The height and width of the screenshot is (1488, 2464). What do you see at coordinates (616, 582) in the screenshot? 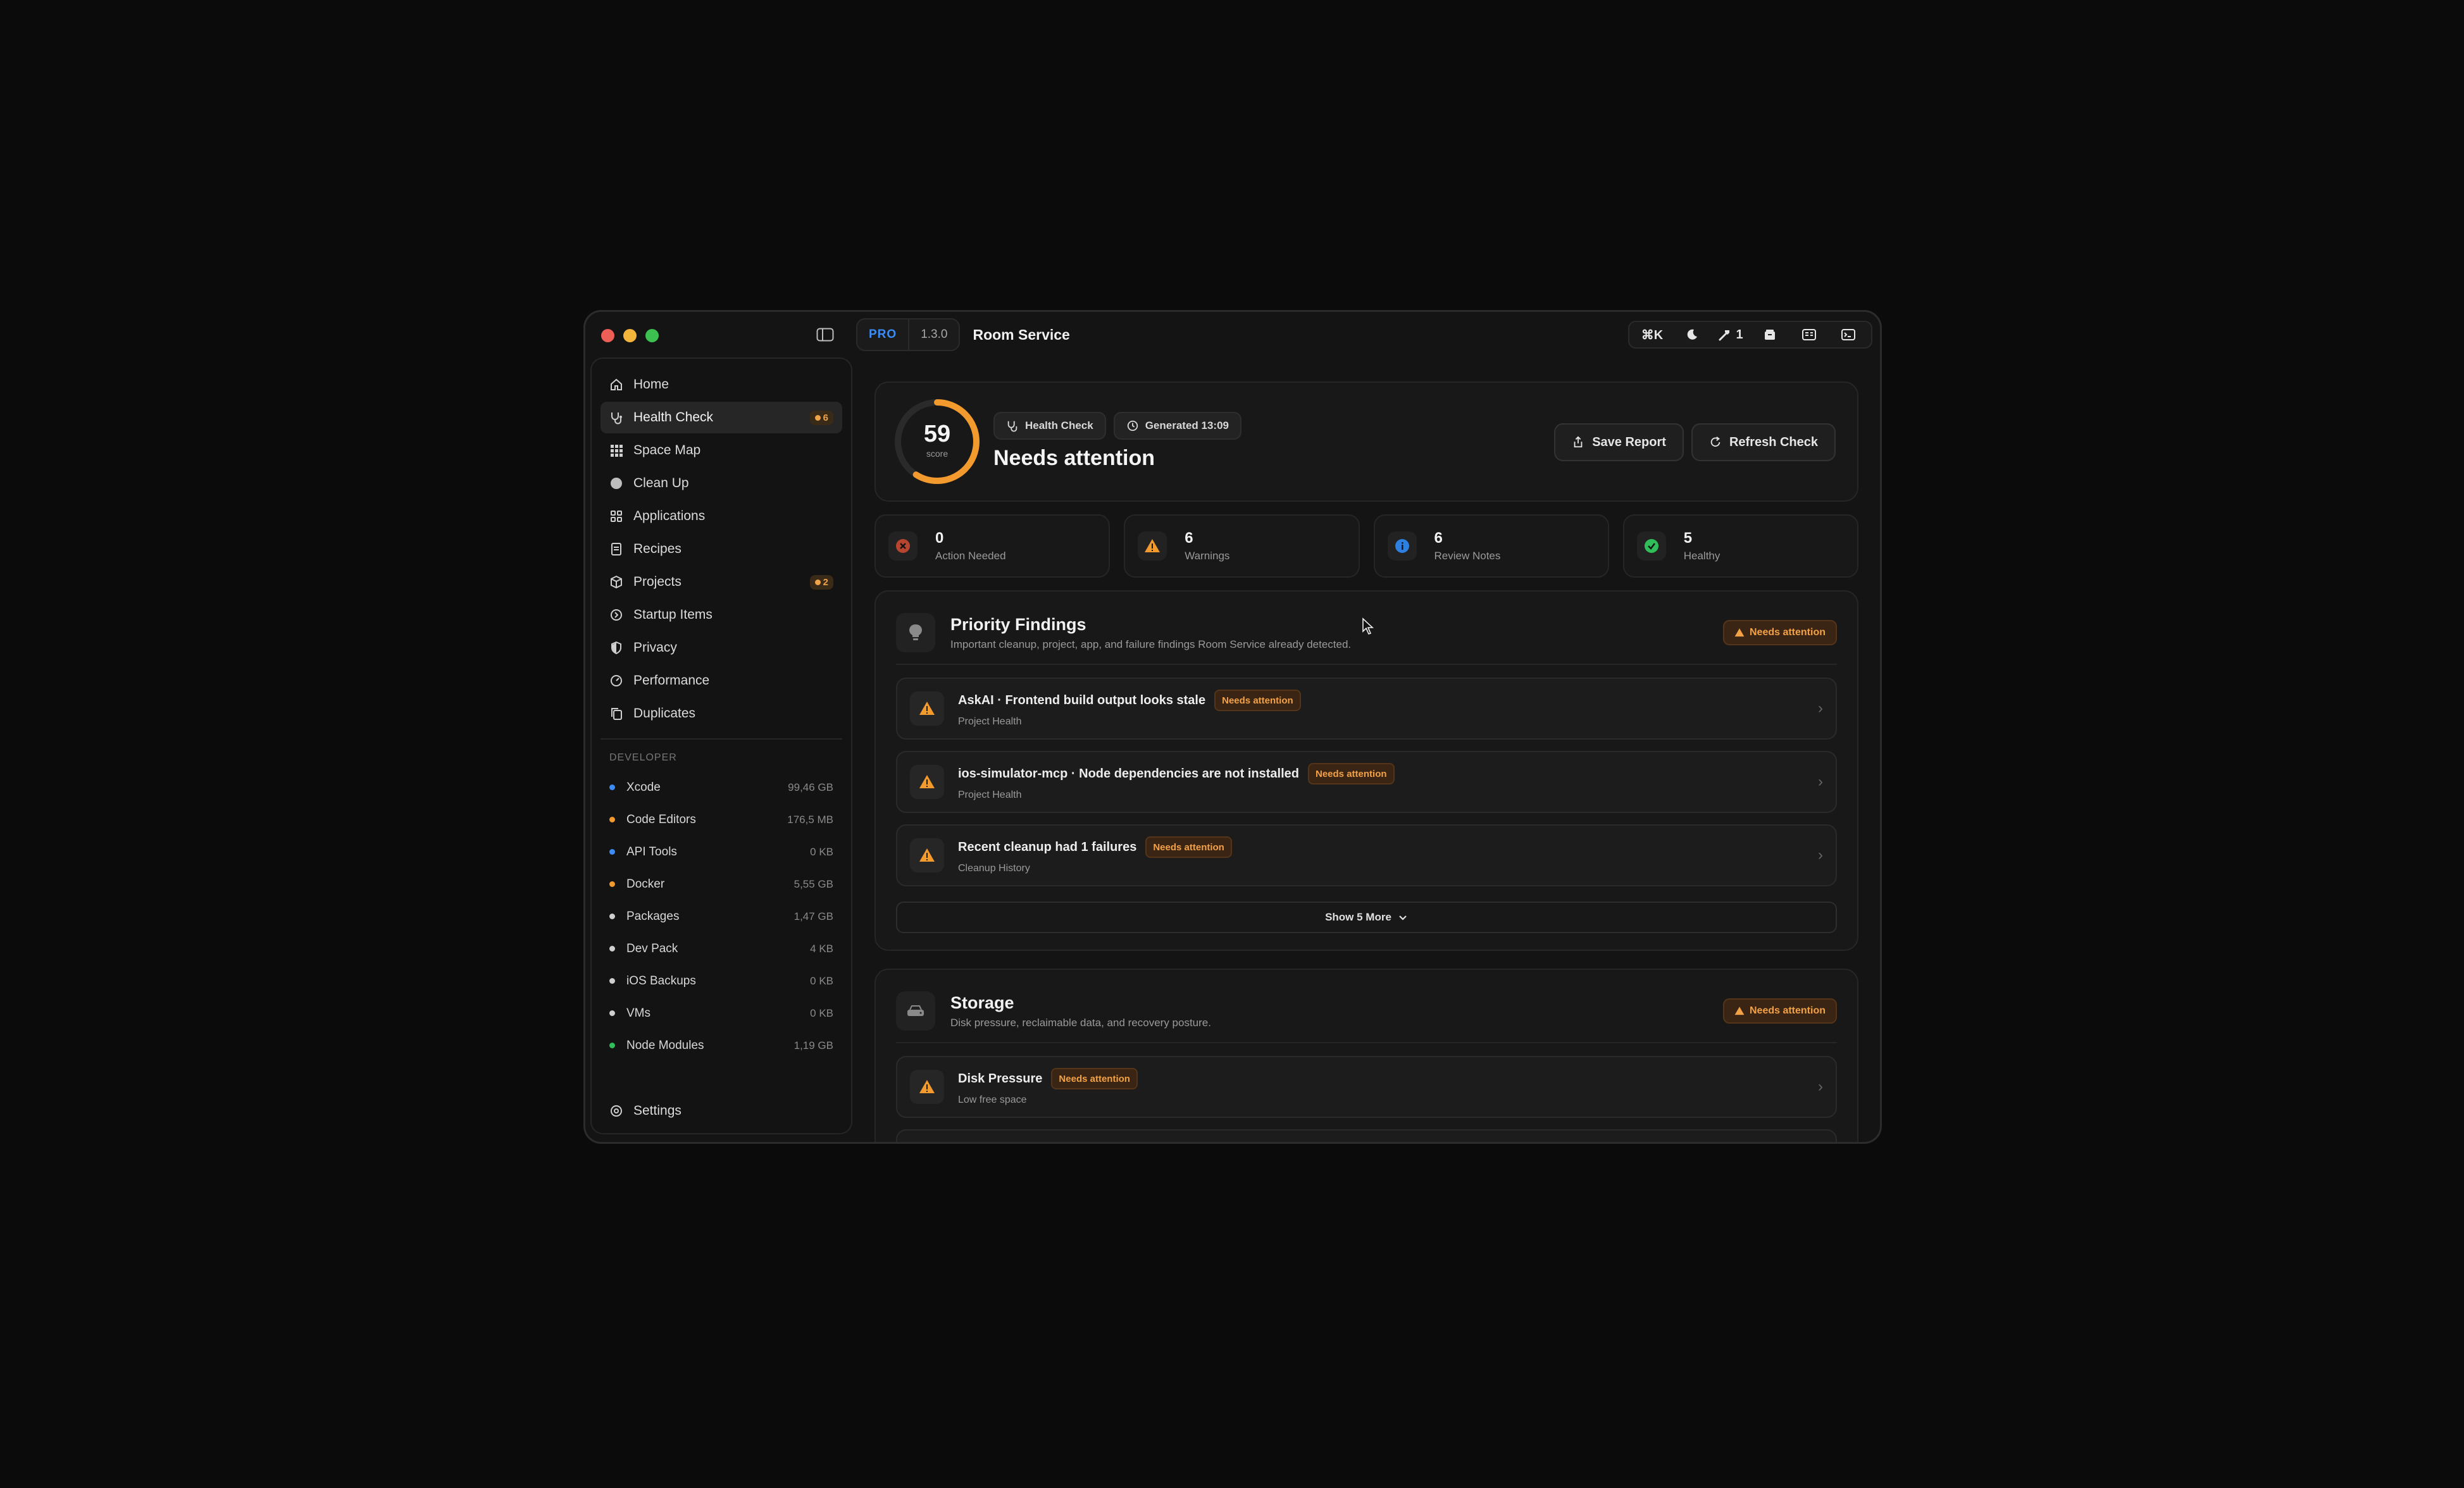
I see `box-icon` at bounding box center [616, 582].